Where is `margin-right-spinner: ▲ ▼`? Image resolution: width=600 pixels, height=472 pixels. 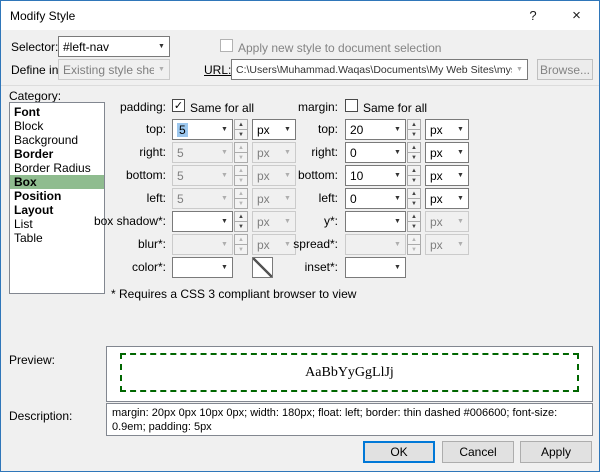
margin-right-spinner: ▲ ▼ is located at coordinates (414, 152).